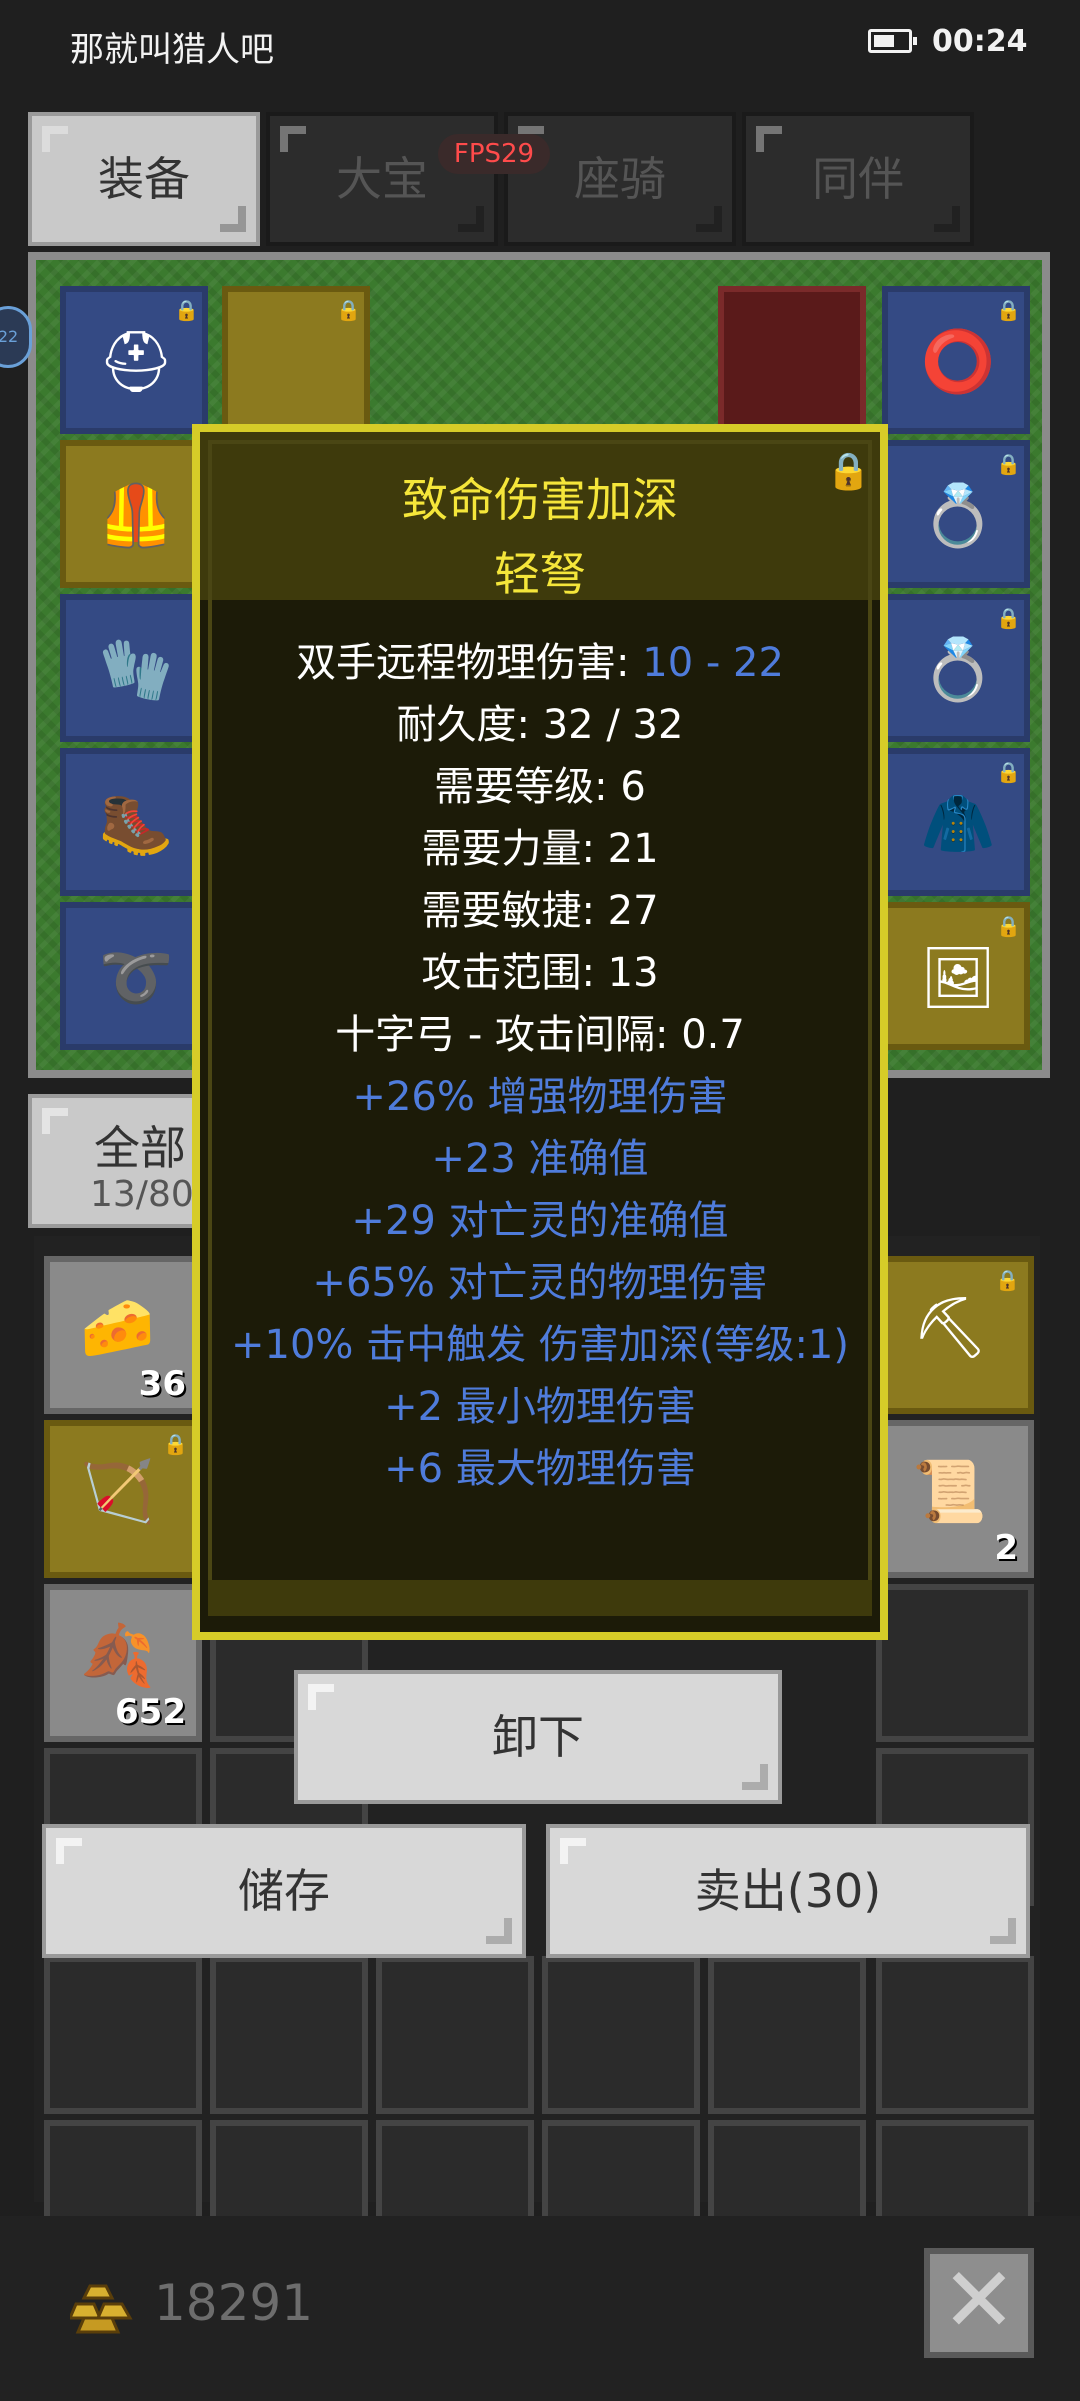 This screenshot has width=1080, height=2401. I want to click on unequip-button: 卸下, so click(538, 1737).